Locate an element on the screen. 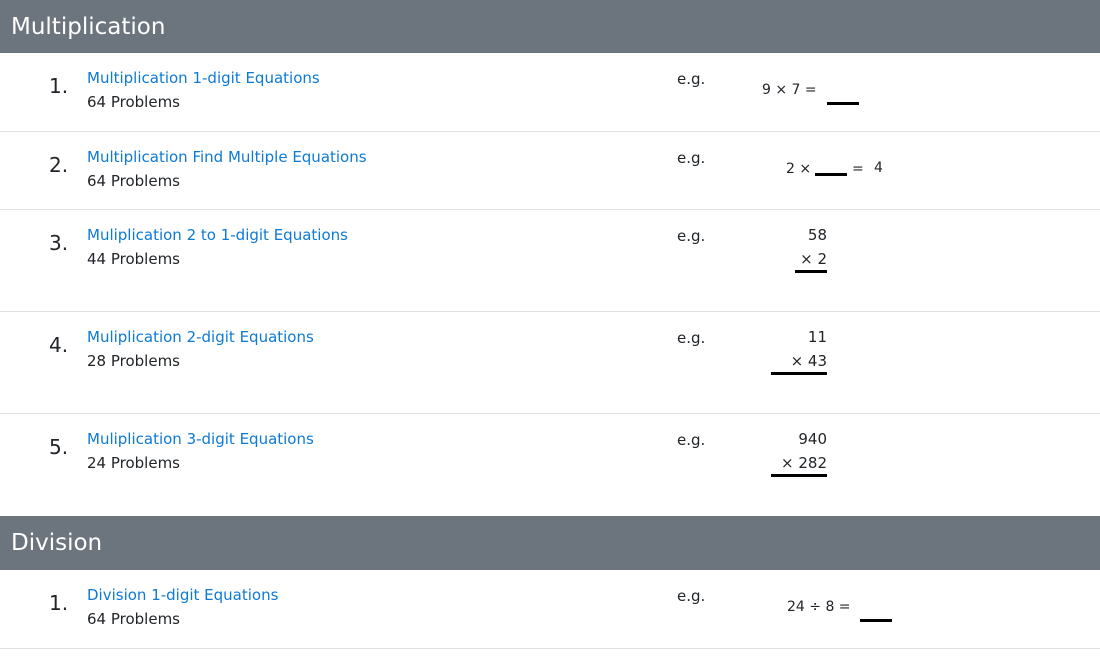  example-equation: 2 × is located at coordinates (799, 169).